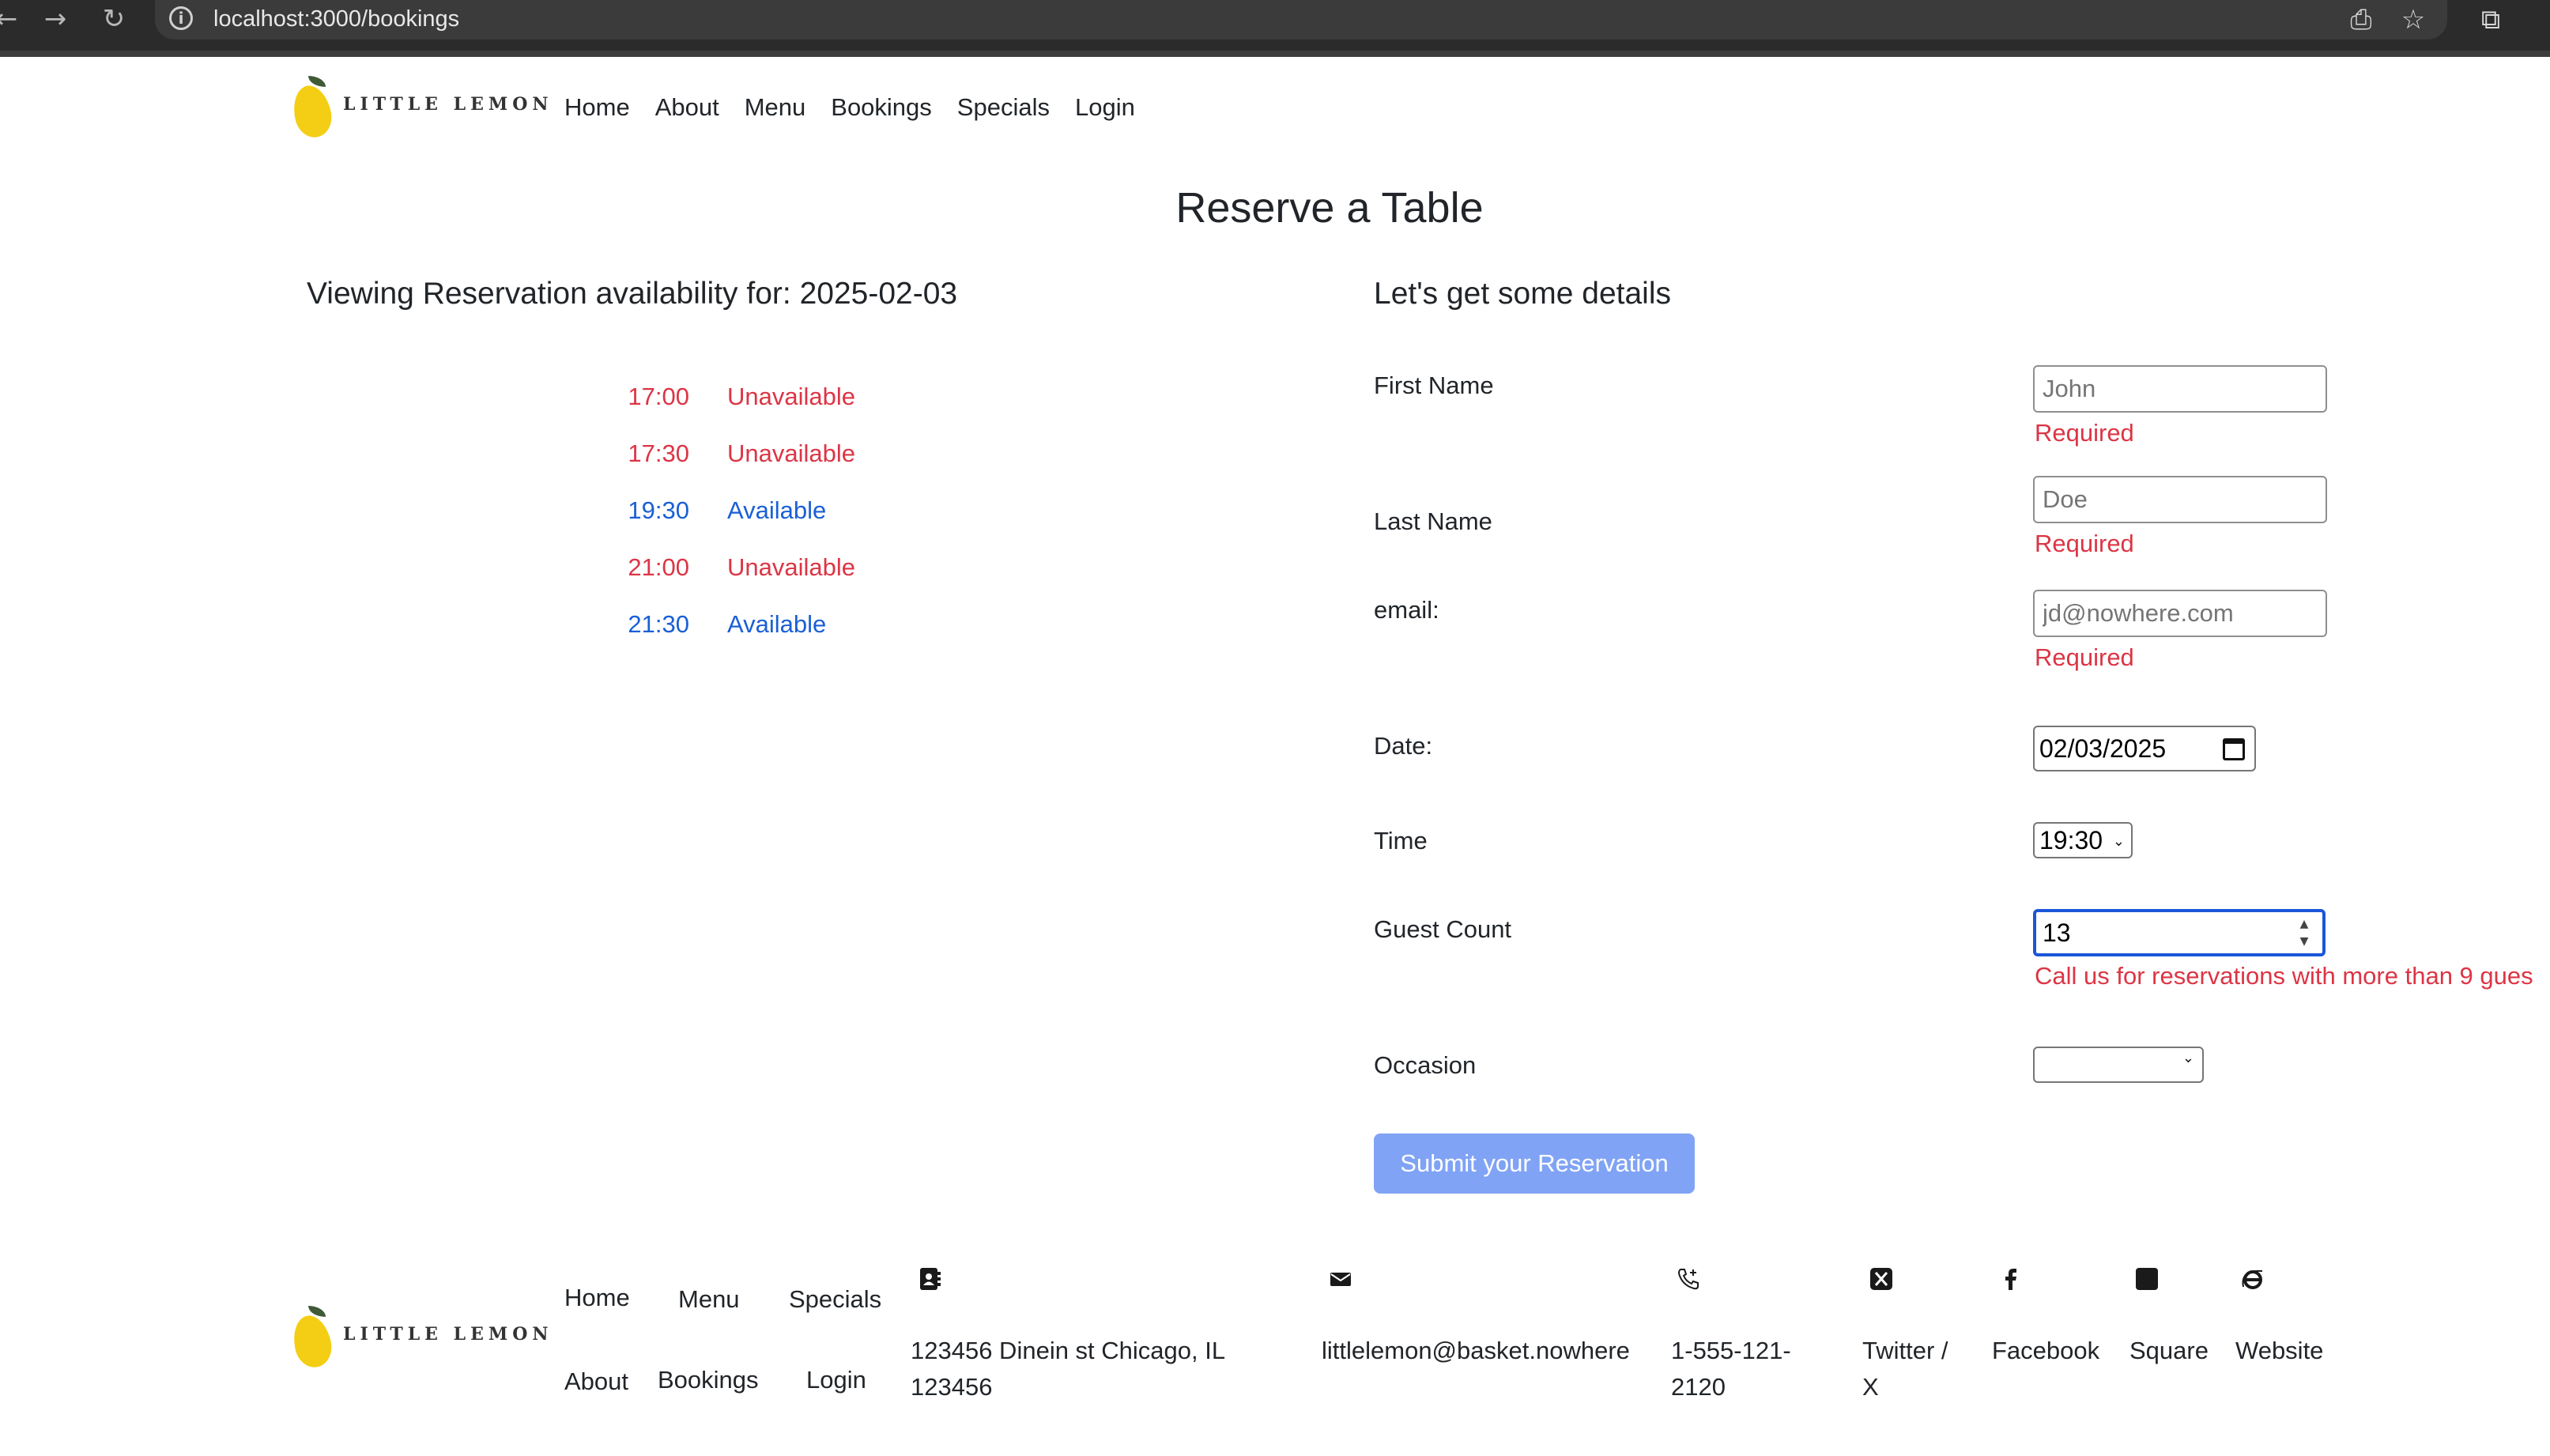  Describe the element at coordinates (835, 1299) in the screenshot. I see `footer-link-specials: Specials` at that location.